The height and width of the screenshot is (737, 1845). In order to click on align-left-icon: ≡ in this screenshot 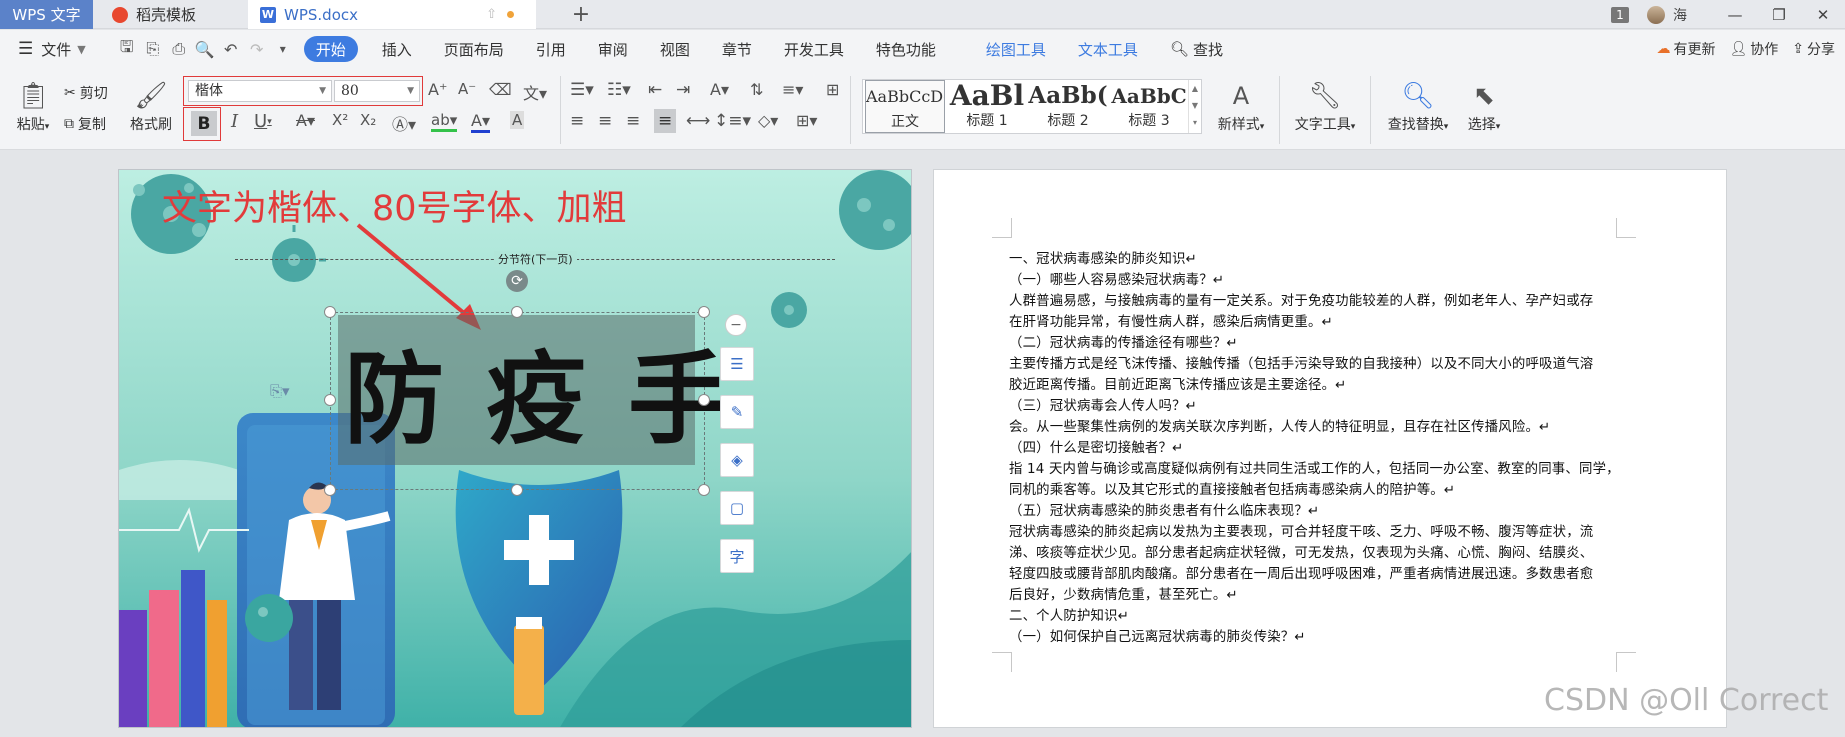, I will do `click(577, 121)`.